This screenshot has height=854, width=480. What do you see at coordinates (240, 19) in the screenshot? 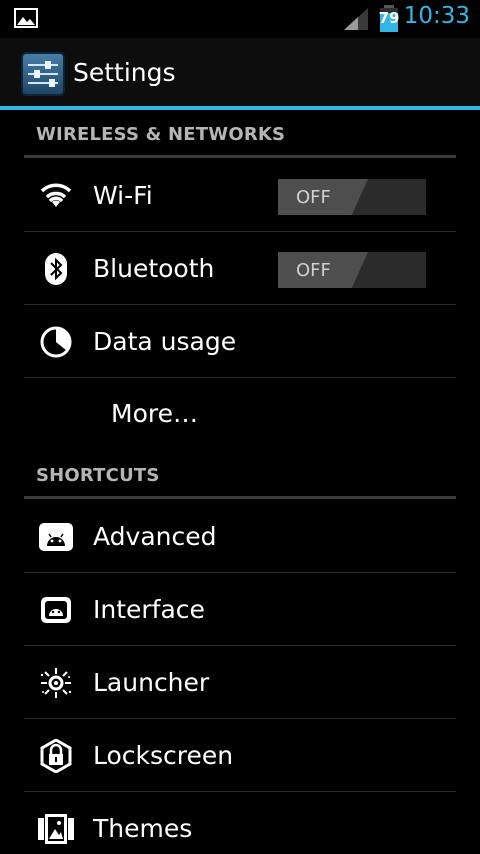
I see `status-bar: 79 10:33` at bounding box center [240, 19].